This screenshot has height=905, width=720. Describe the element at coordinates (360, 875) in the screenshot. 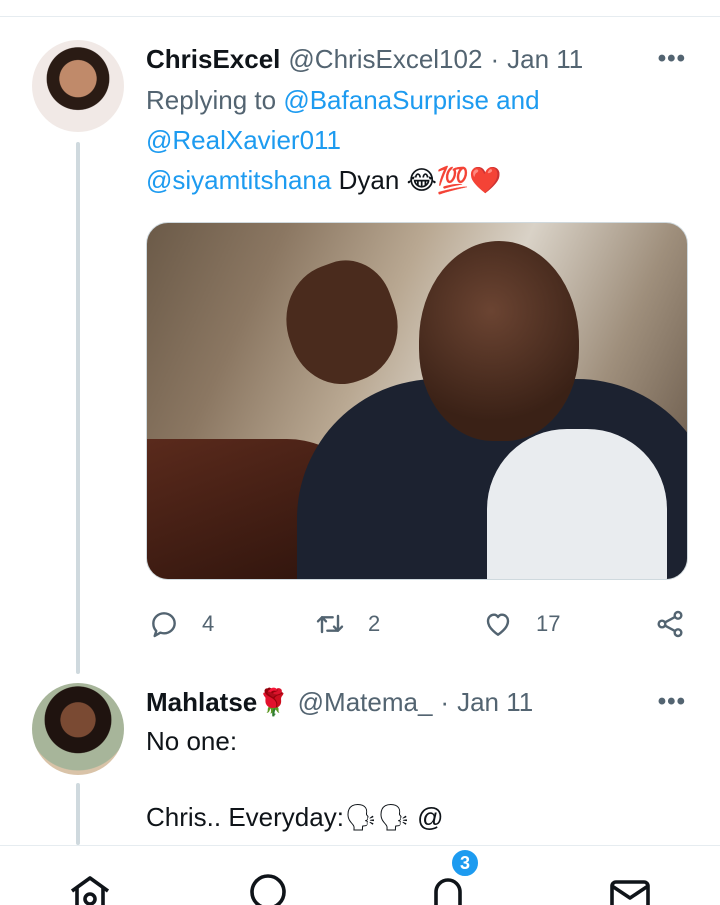

I see `bottom-nav: 3` at that location.